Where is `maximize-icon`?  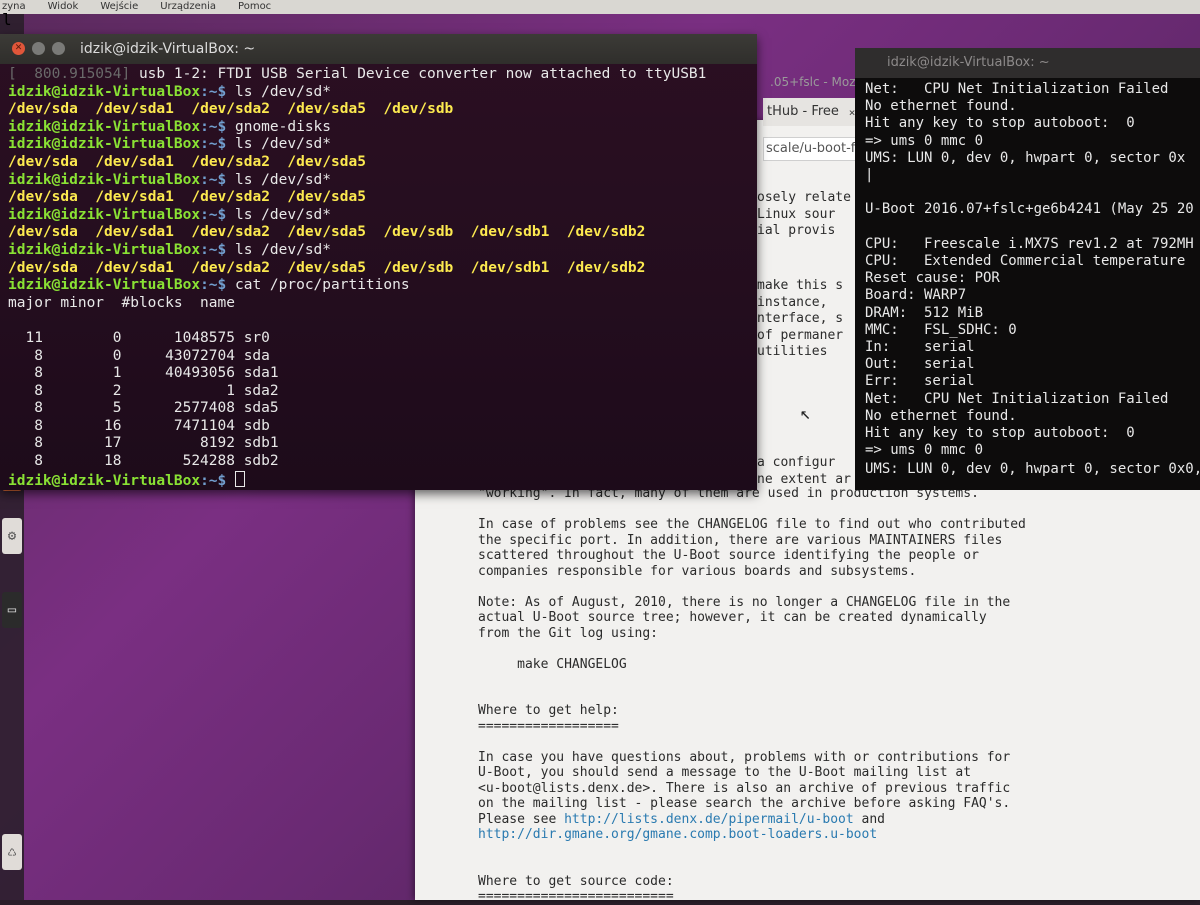
maximize-icon is located at coordinates (58, 48).